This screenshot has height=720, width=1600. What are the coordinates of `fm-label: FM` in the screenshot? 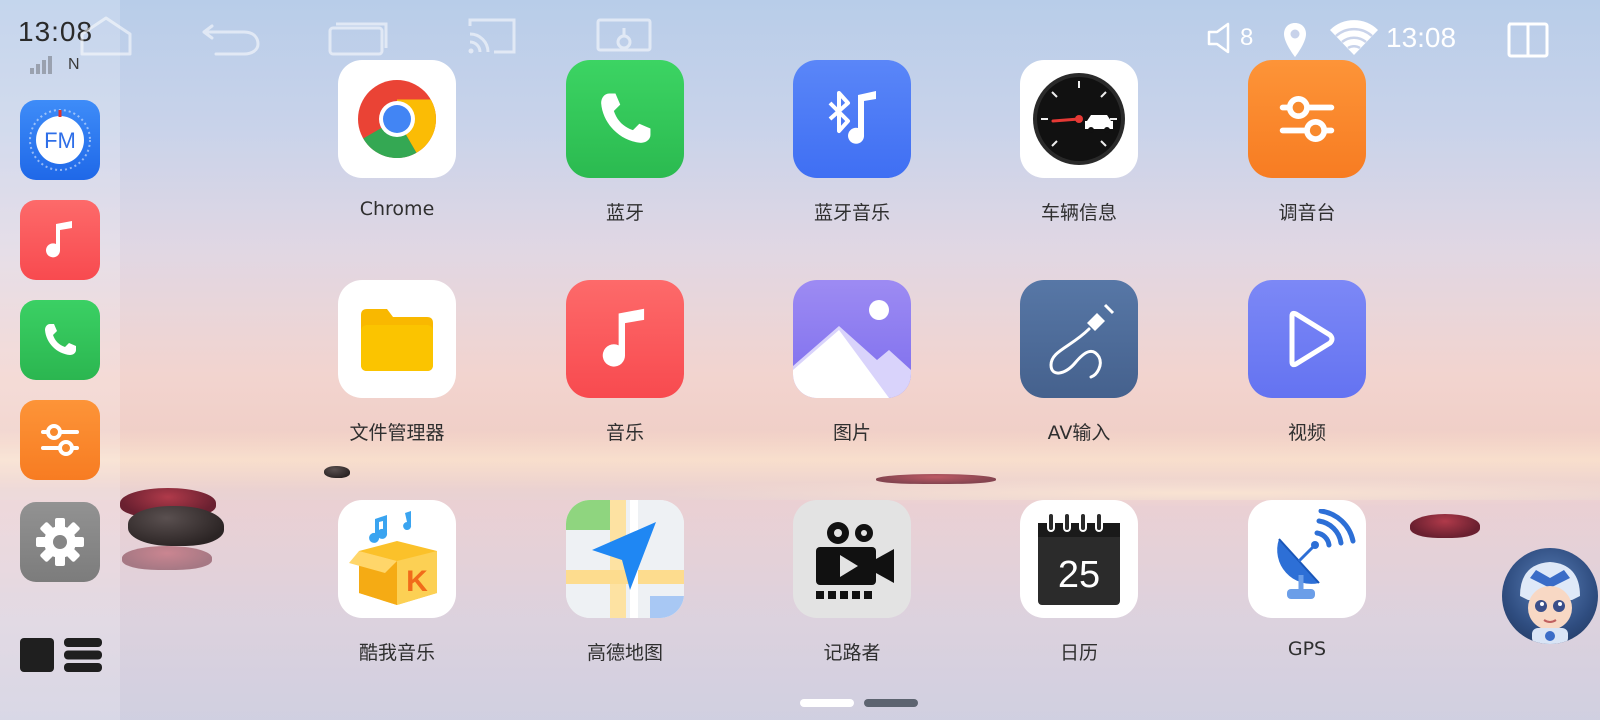 It's located at (60, 140).